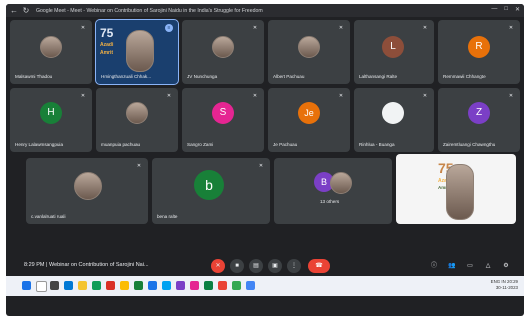  Describe the element at coordinates (54, 285) in the screenshot. I see `task-view-icon` at that location.